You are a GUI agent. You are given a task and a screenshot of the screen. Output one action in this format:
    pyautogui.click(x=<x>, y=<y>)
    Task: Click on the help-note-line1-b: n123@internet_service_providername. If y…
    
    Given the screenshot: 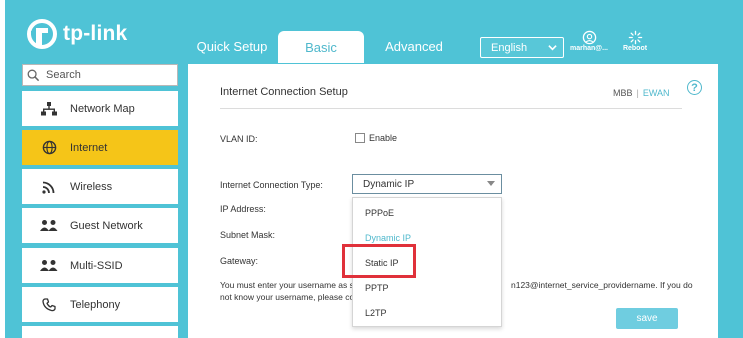 What is the action you would take?
    pyautogui.click(x=602, y=285)
    